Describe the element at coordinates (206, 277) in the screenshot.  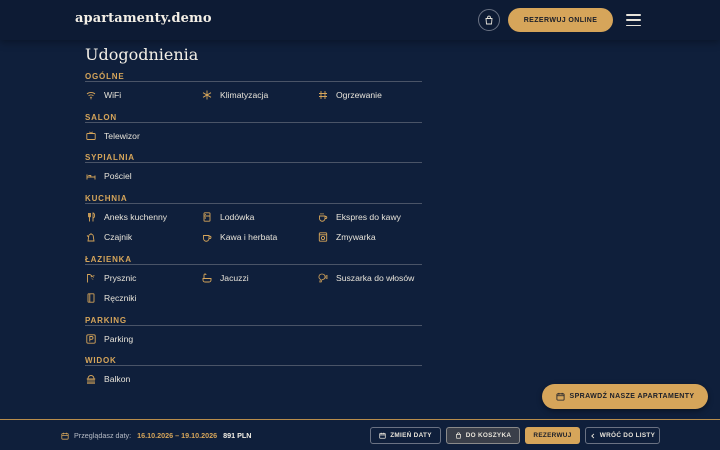
I see `bathtub-icon` at that location.